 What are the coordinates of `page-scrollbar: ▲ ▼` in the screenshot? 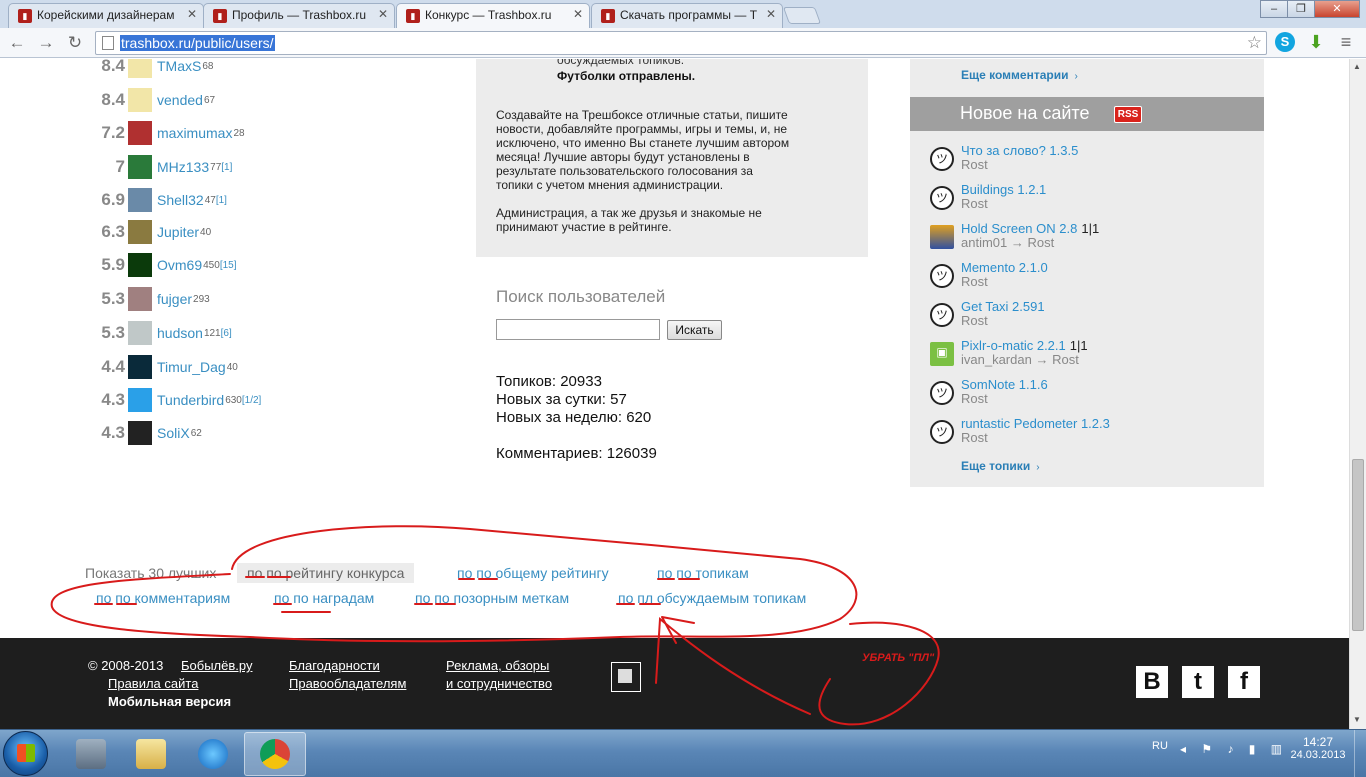 It's located at (1357, 394).